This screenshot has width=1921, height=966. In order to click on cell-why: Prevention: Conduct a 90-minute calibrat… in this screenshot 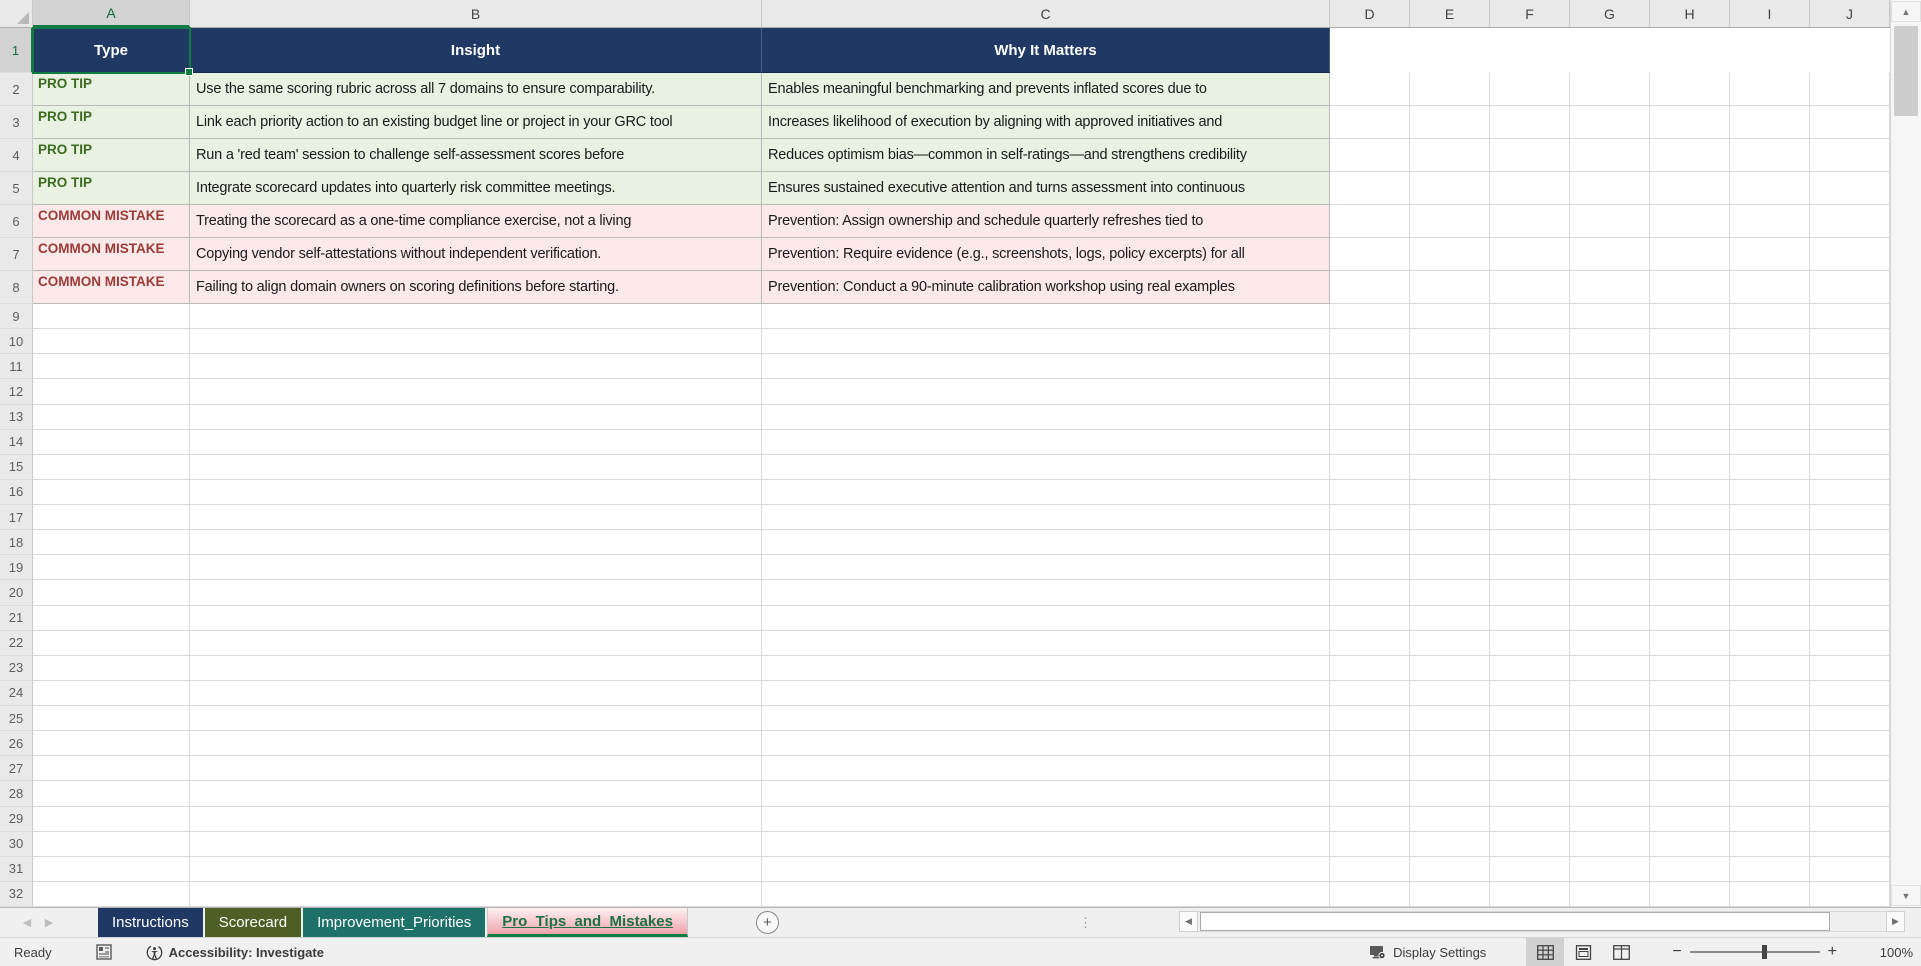, I will do `click(1046, 287)`.